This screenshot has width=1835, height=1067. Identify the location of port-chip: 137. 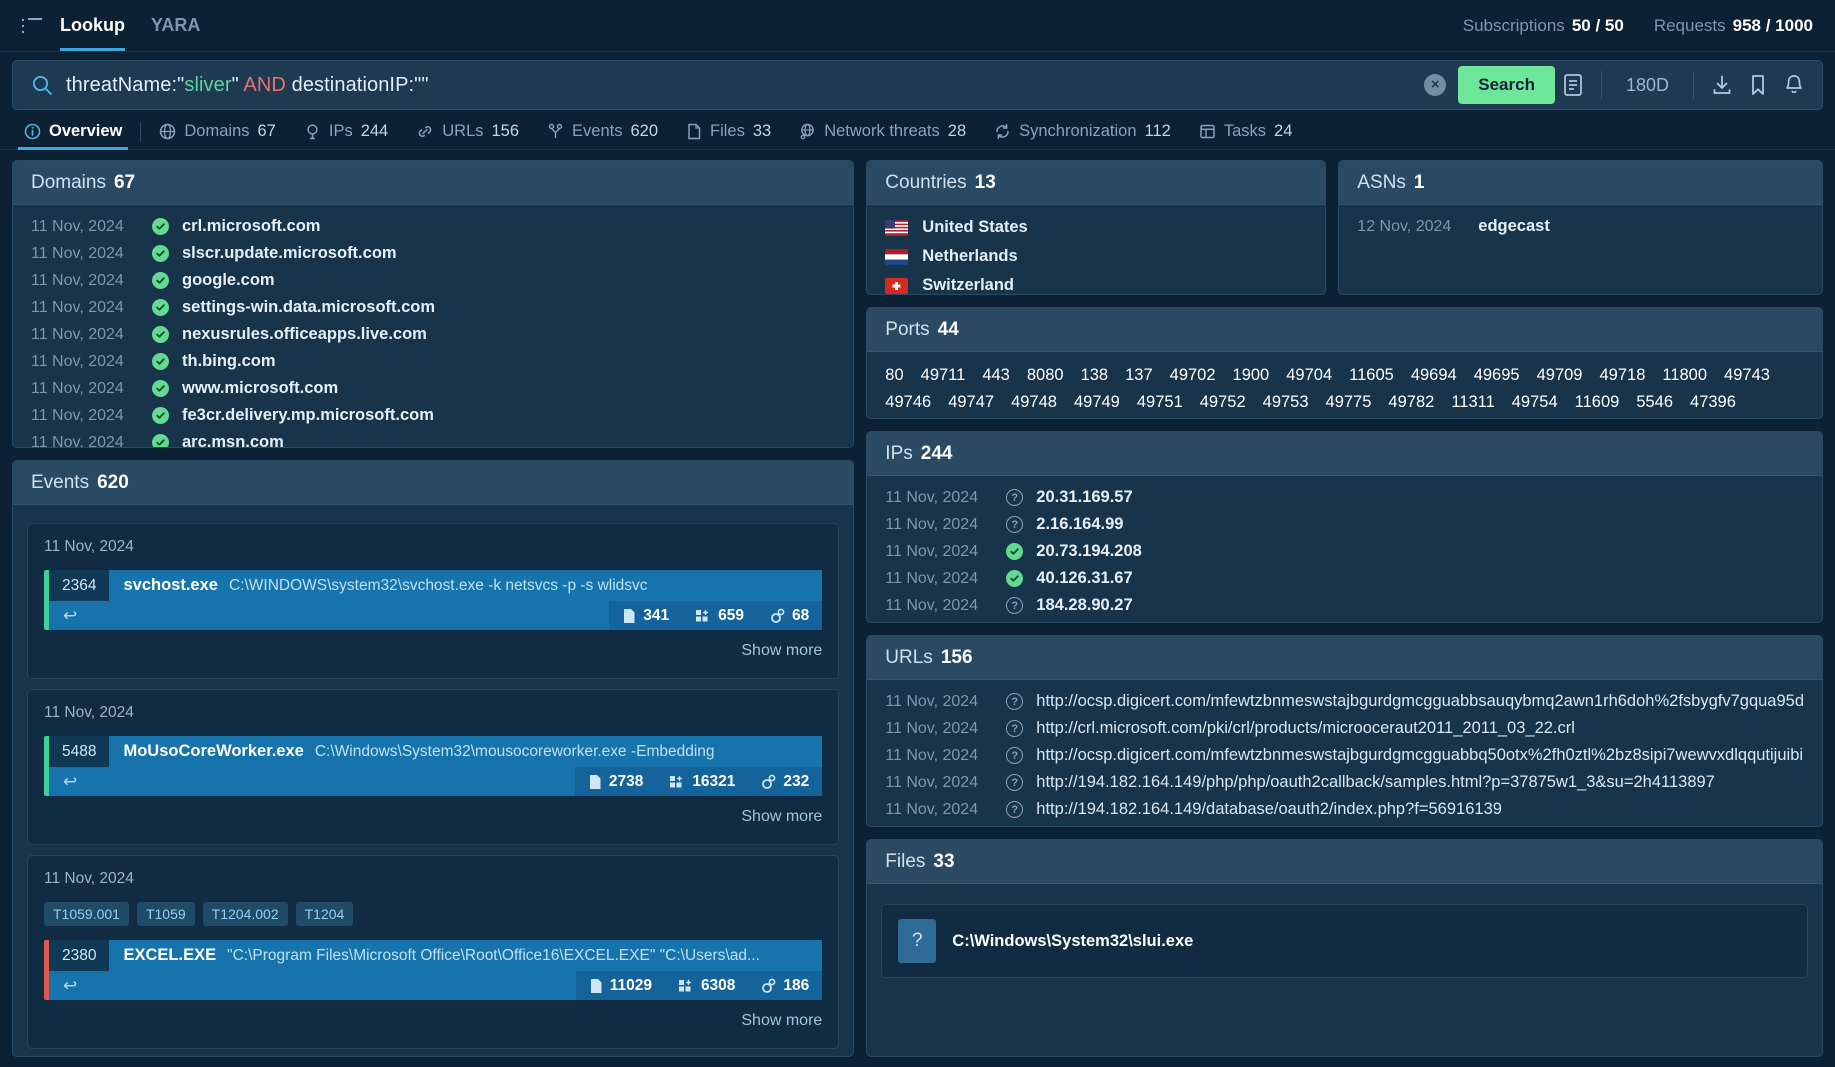
(1139, 375).